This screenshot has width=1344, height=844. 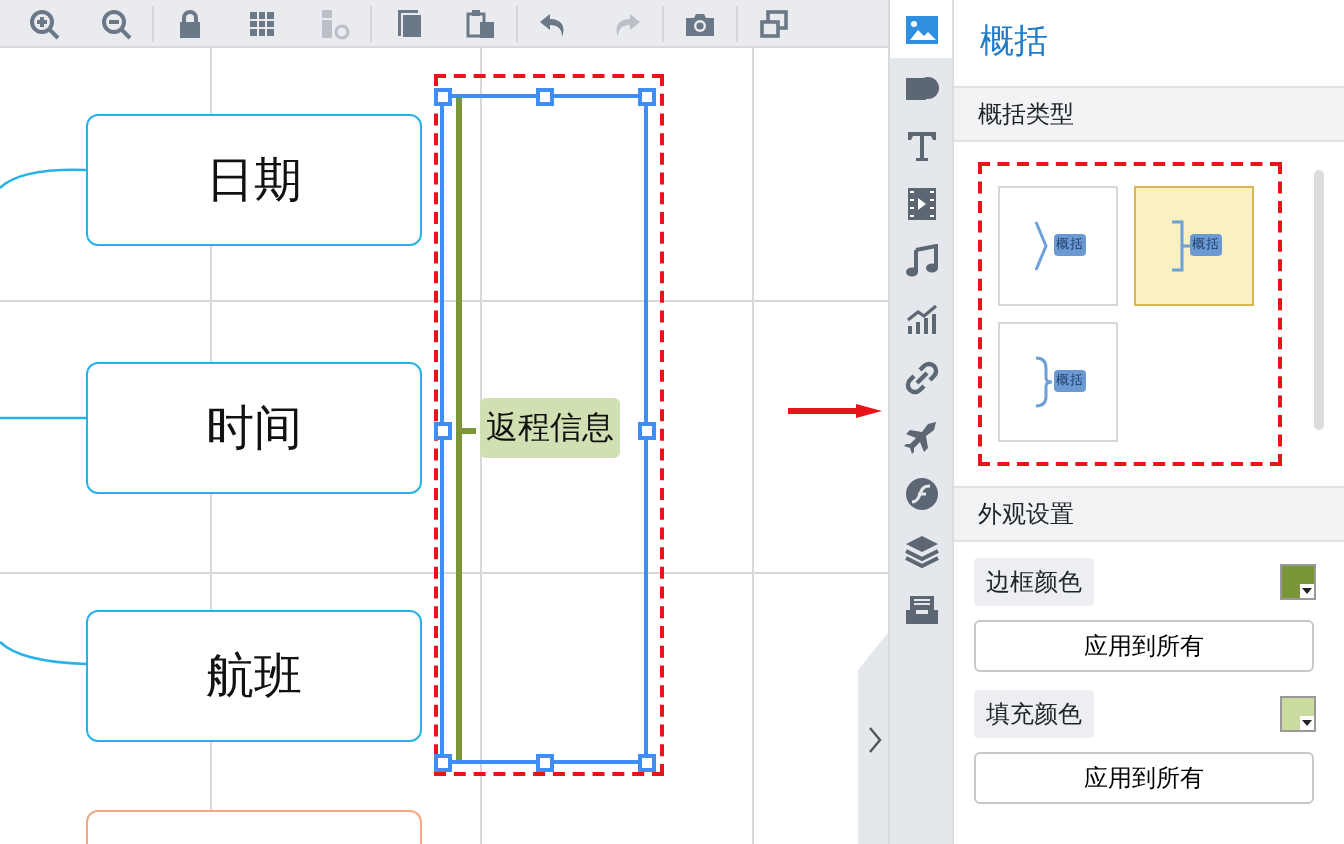 I want to click on film-icon, so click(x=921, y=203).